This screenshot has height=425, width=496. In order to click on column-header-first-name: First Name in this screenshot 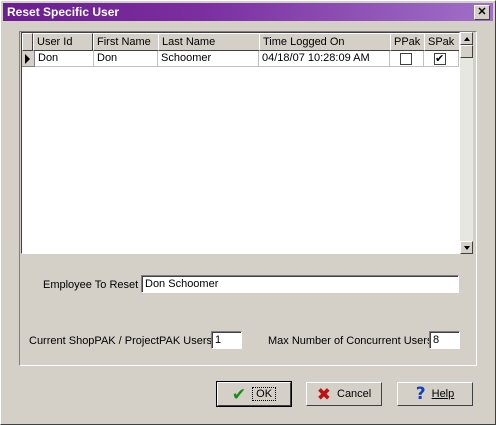, I will do `click(126, 42)`.